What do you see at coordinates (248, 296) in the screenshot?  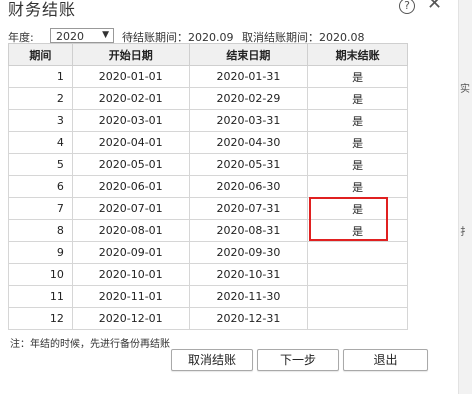 I see `cell-end-date: 2020-11-30` at bounding box center [248, 296].